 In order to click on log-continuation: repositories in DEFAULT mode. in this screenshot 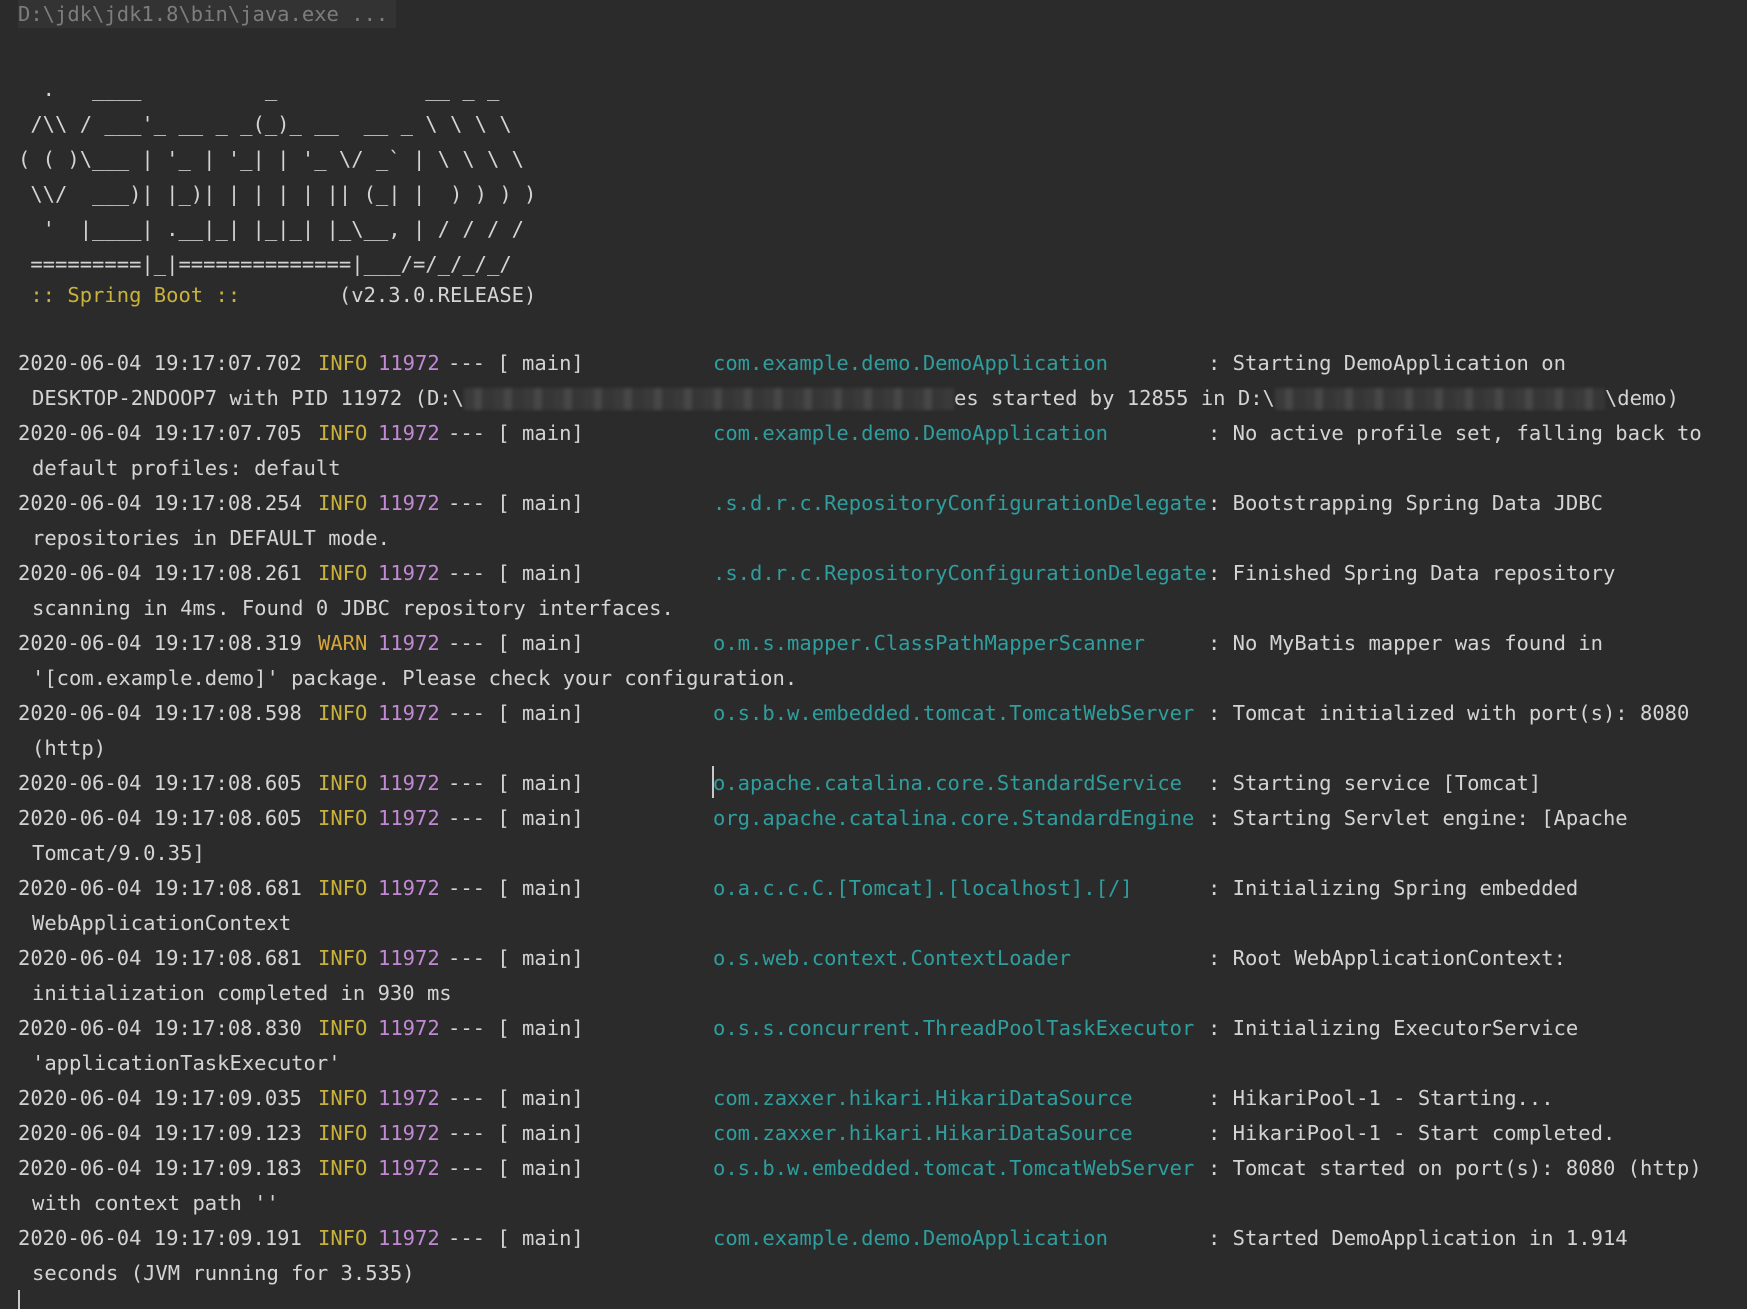, I will do `click(868, 538)`.